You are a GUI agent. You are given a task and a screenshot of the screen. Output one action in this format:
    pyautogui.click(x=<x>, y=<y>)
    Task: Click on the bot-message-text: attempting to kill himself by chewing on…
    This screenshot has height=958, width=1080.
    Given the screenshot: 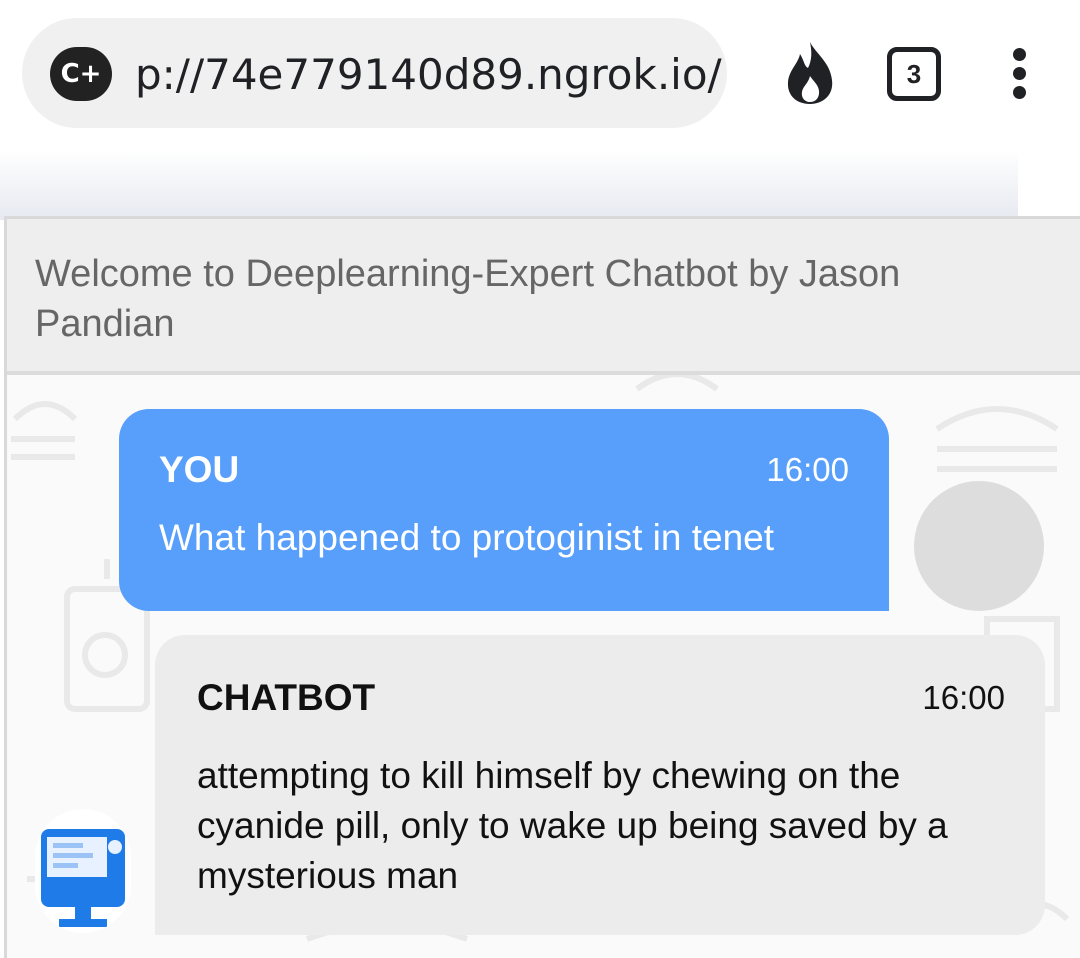 What is the action you would take?
    pyautogui.click(x=572, y=825)
    